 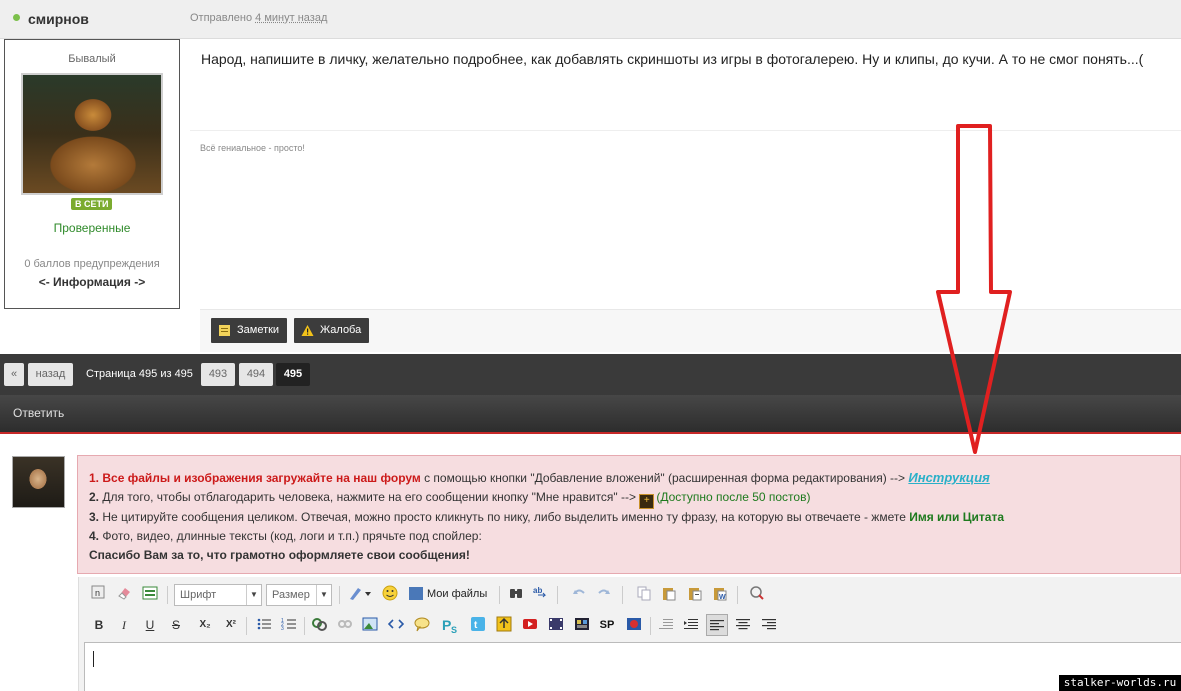 I want to click on paste-word-icon: W, so click(x=720, y=594).